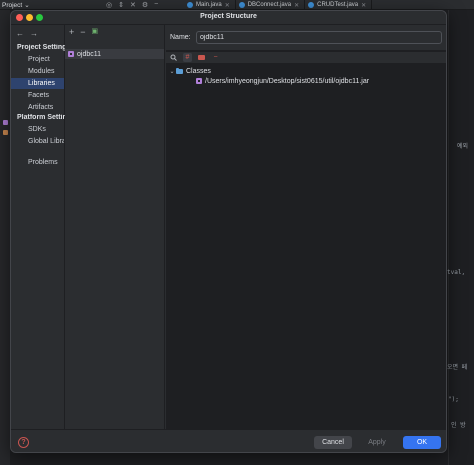 The width and height of the screenshot is (474, 465). I want to click on dialog-footer: ? Cancel Apply OK, so click(228, 440).